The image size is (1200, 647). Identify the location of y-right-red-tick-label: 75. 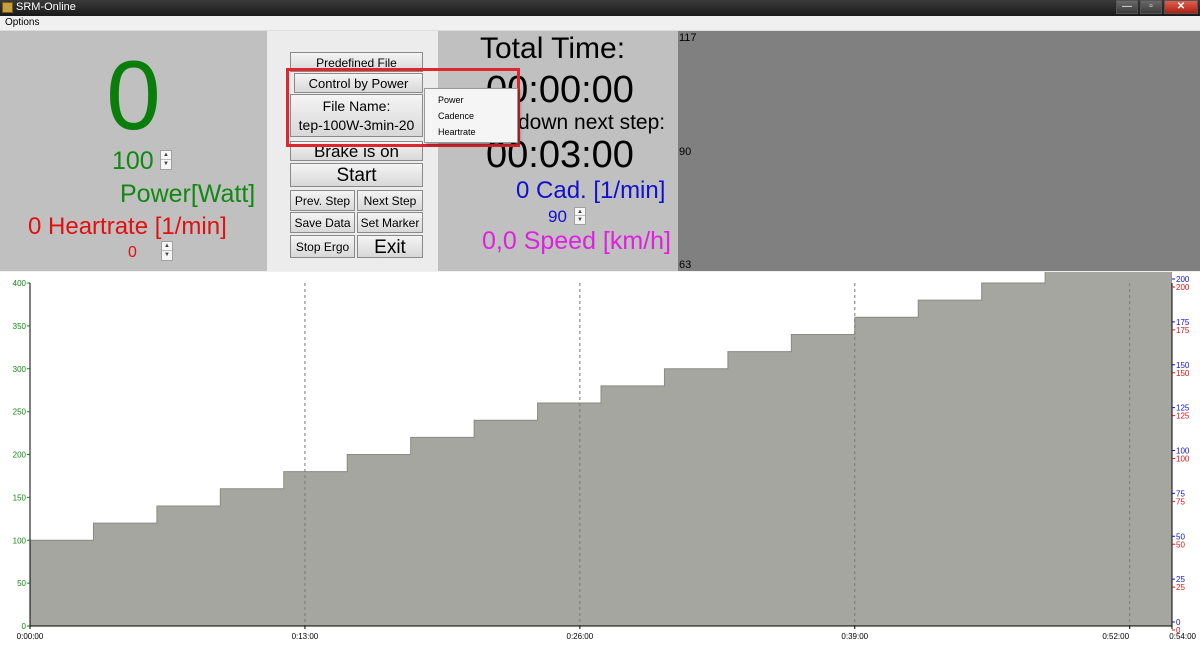
(1180, 501).